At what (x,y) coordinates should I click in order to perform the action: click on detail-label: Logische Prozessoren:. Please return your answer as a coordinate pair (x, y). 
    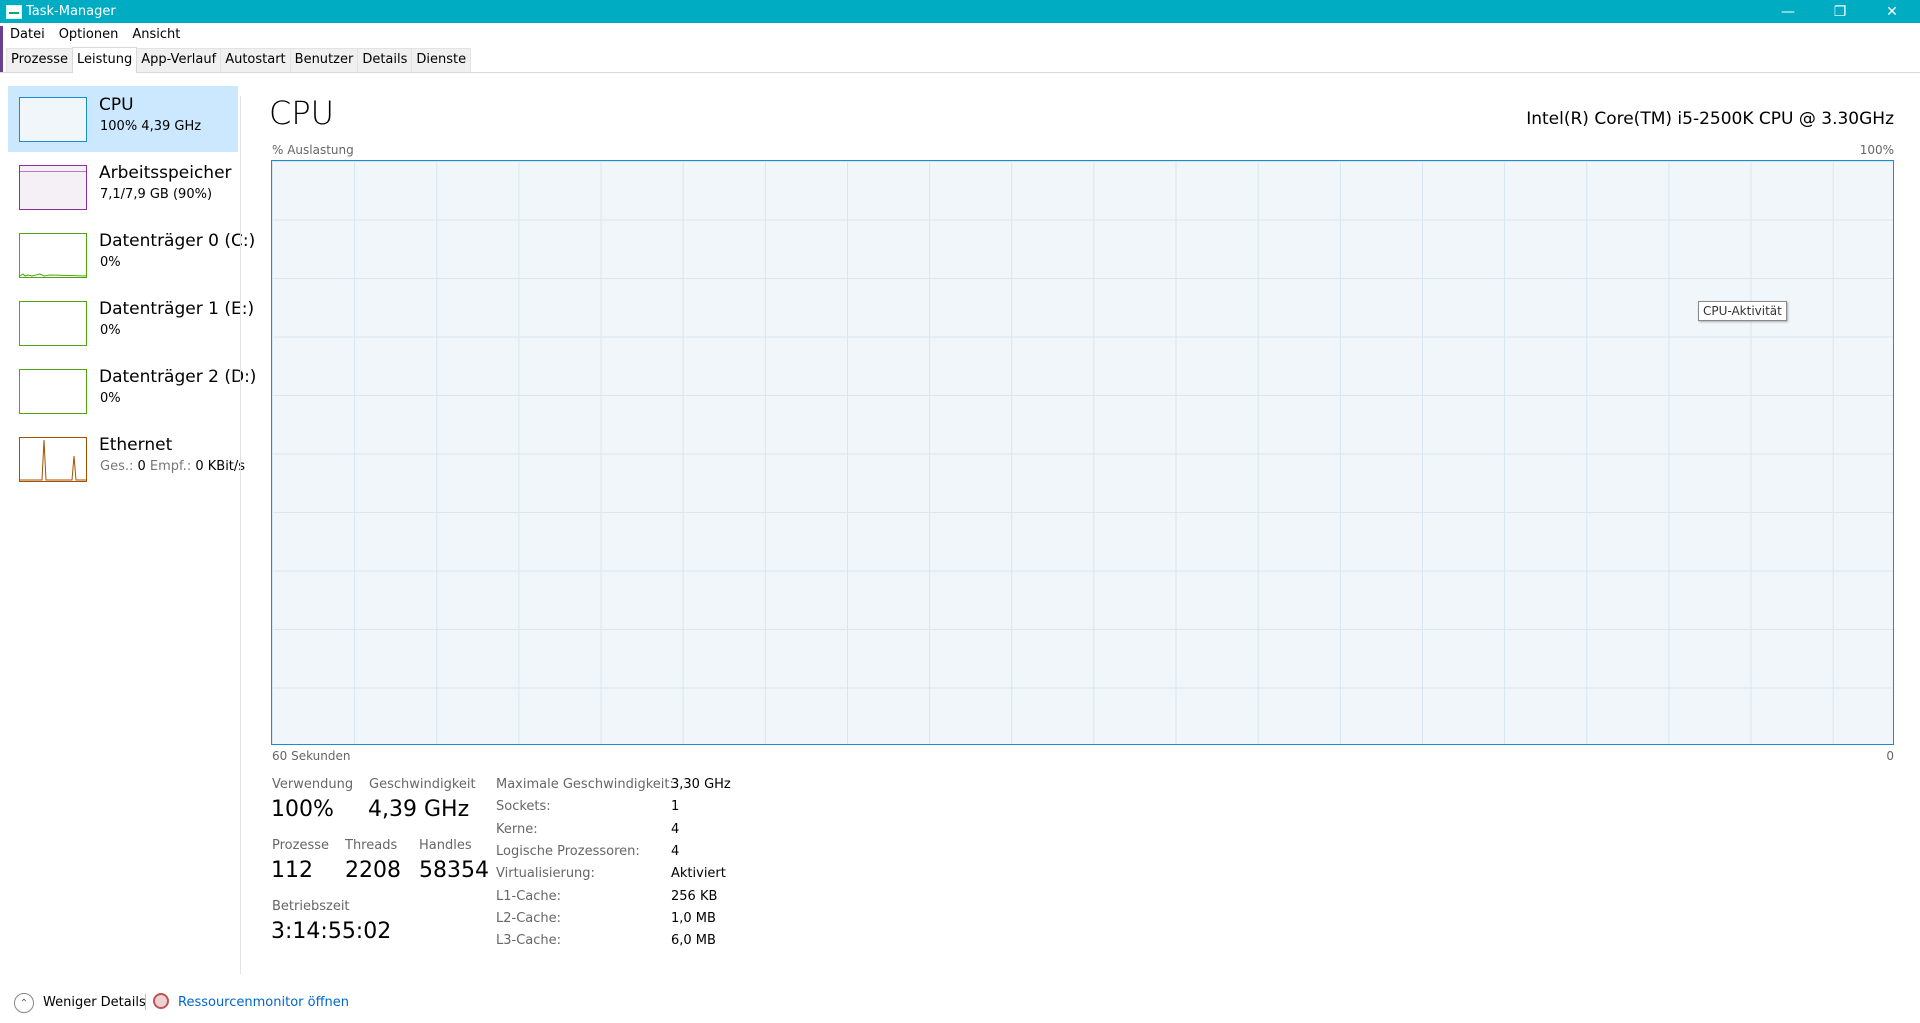
    Looking at the image, I should click on (568, 851).